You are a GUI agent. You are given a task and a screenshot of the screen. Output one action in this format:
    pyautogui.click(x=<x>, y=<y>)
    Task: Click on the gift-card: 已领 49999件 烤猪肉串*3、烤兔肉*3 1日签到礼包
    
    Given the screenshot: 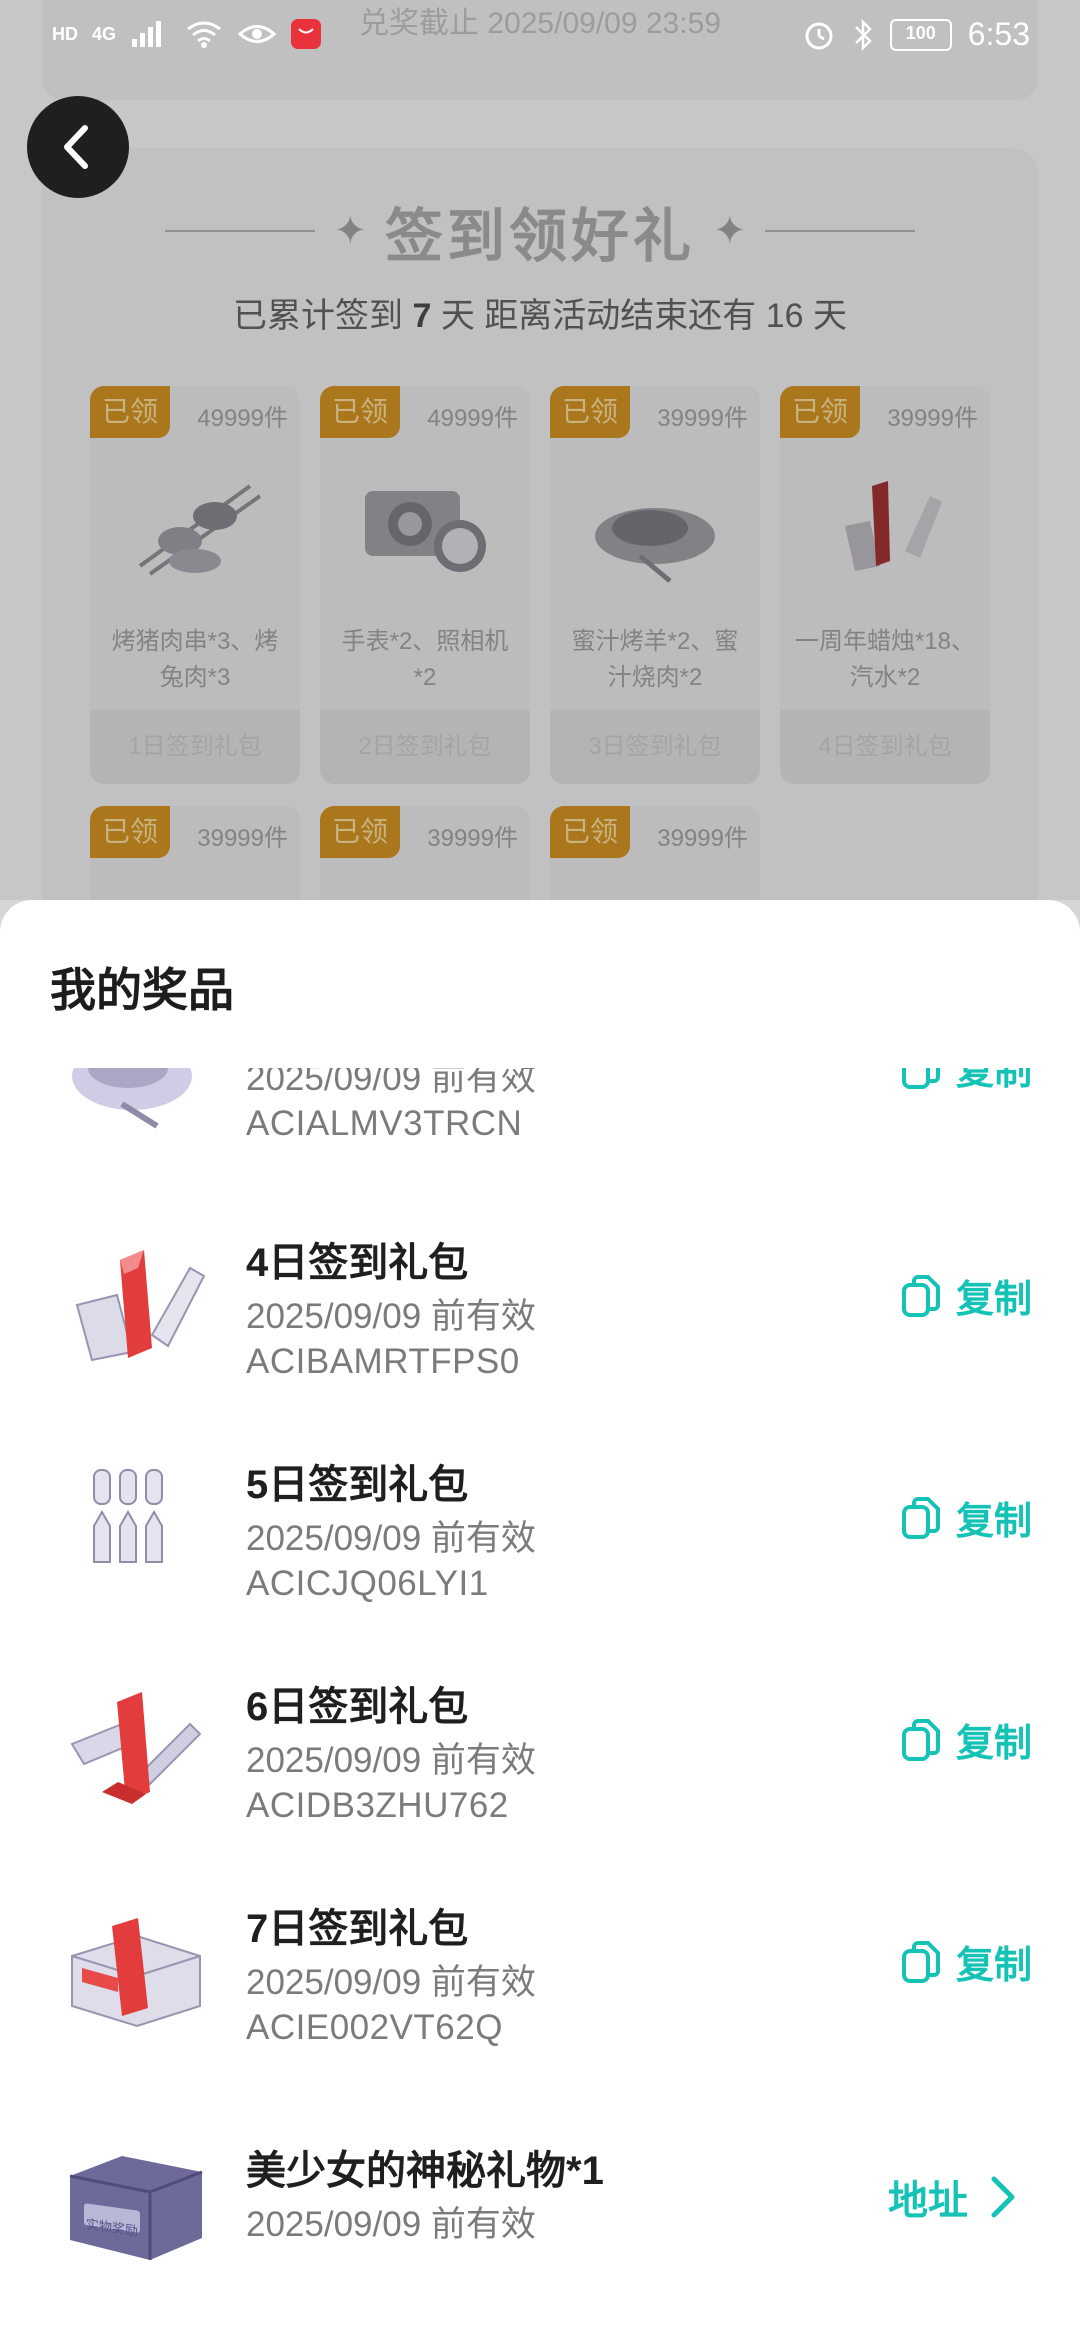 What is the action you would take?
    pyautogui.click(x=195, y=585)
    